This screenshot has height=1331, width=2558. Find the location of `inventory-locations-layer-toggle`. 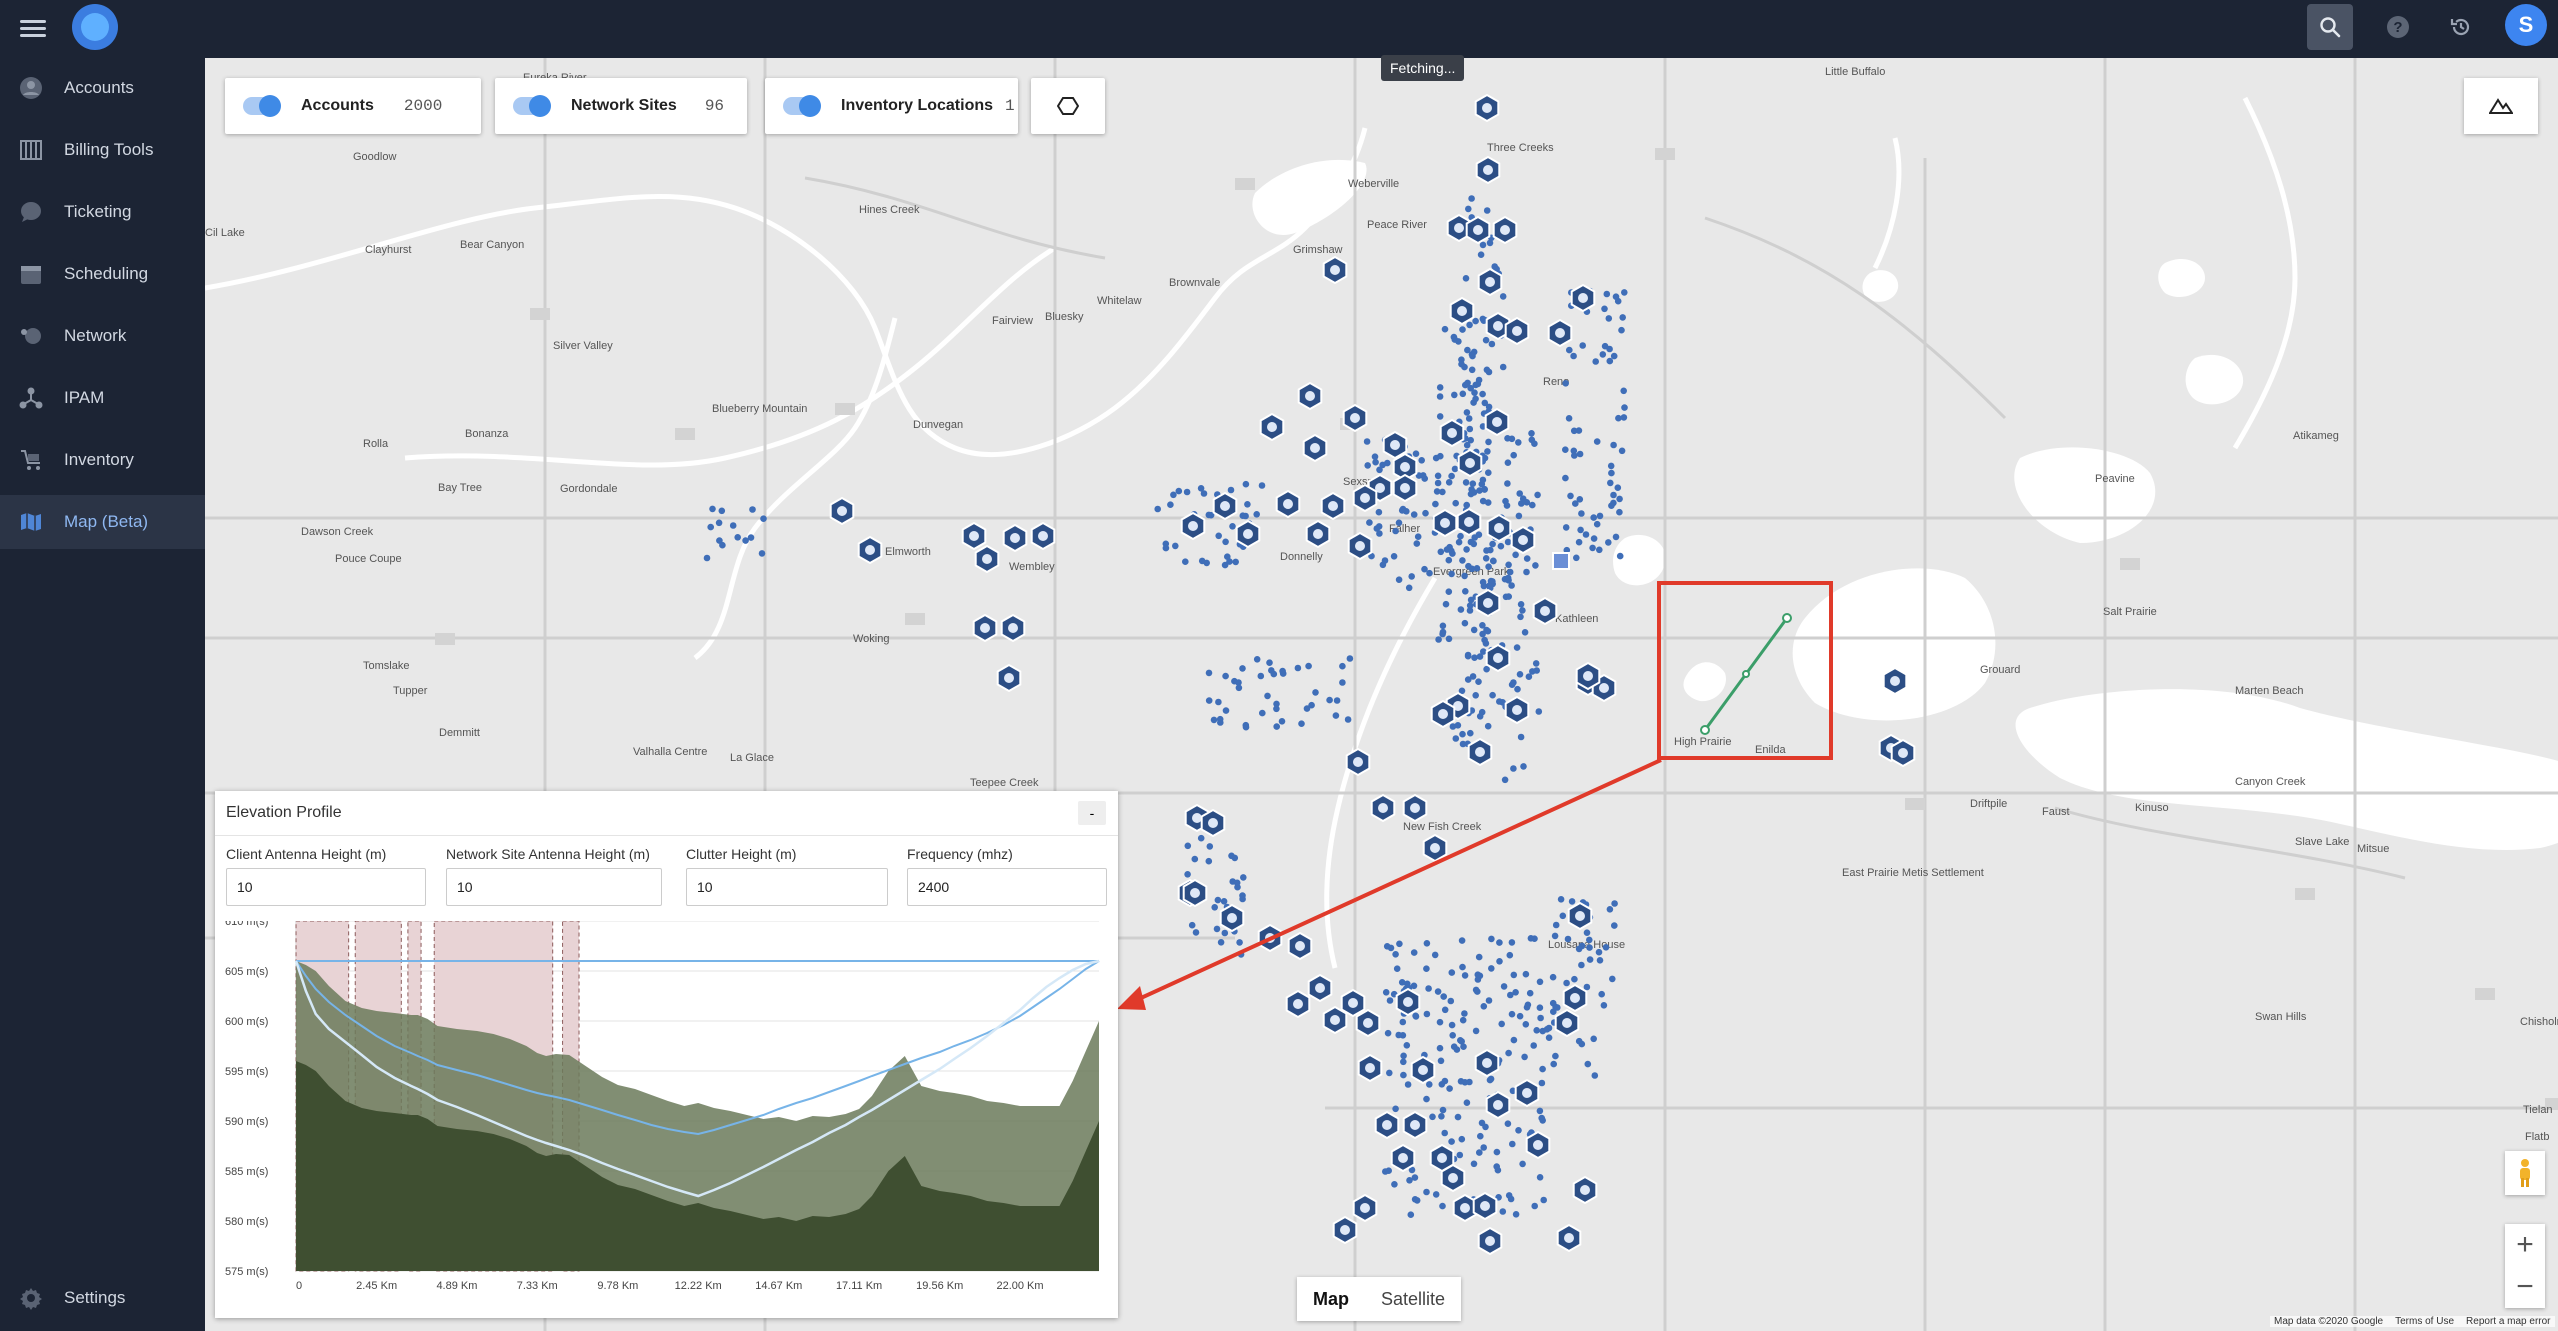

inventory-locations-layer-toggle is located at coordinates (802, 106).